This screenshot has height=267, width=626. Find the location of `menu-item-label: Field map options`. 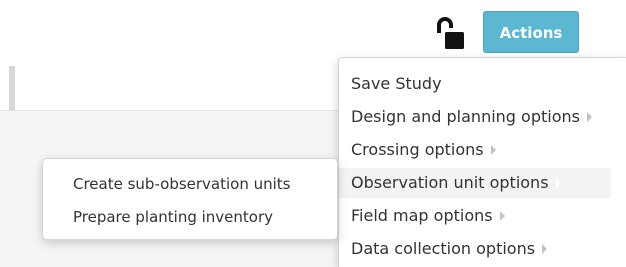

menu-item-label: Field map options is located at coordinates (422, 215).